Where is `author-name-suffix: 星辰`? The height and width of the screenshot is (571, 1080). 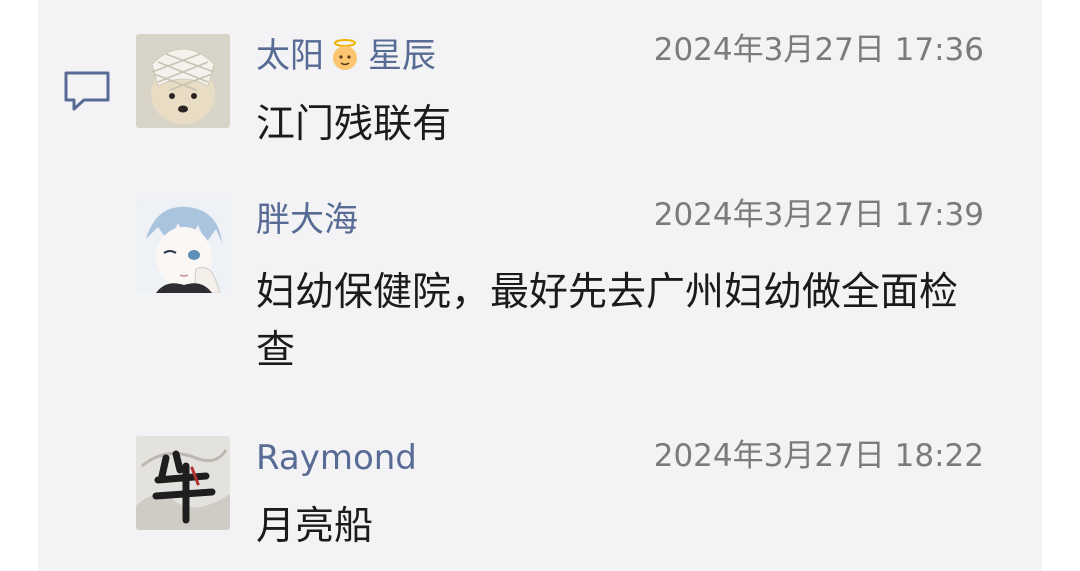
author-name-suffix: 星辰 is located at coordinates (402, 56).